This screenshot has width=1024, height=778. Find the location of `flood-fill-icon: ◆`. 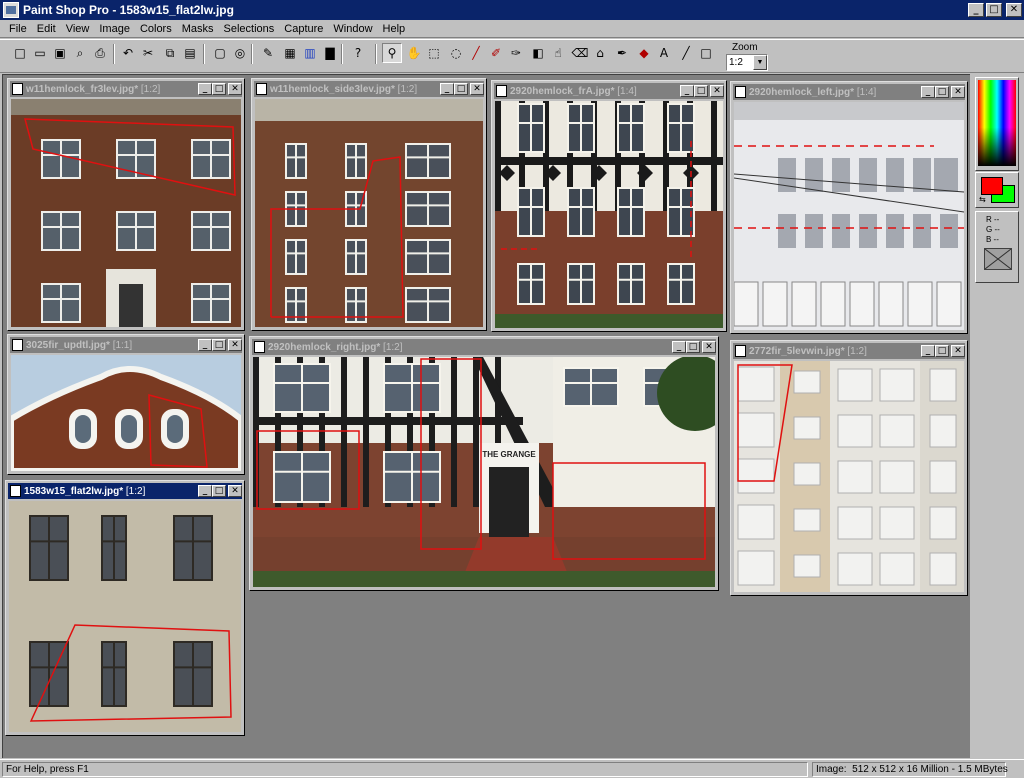

flood-fill-icon: ◆ is located at coordinates (644, 53).